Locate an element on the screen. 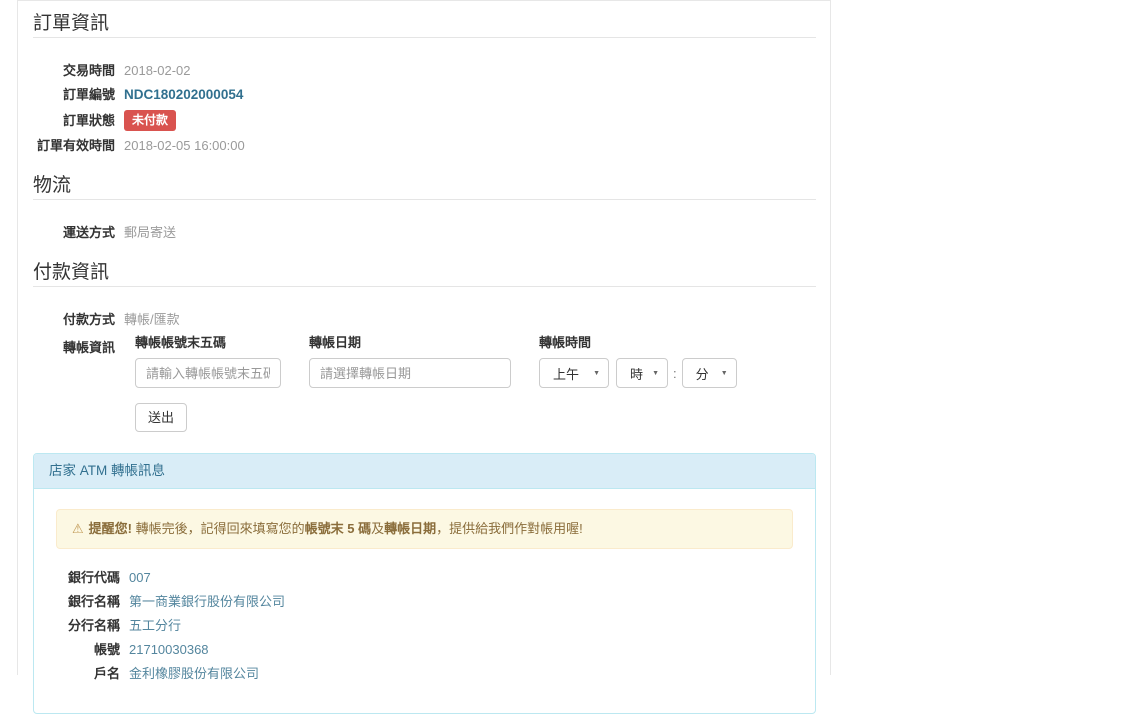 The image size is (1121, 714). bank-code-row: 銀行代碼 007 is located at coordinates (424, 578).